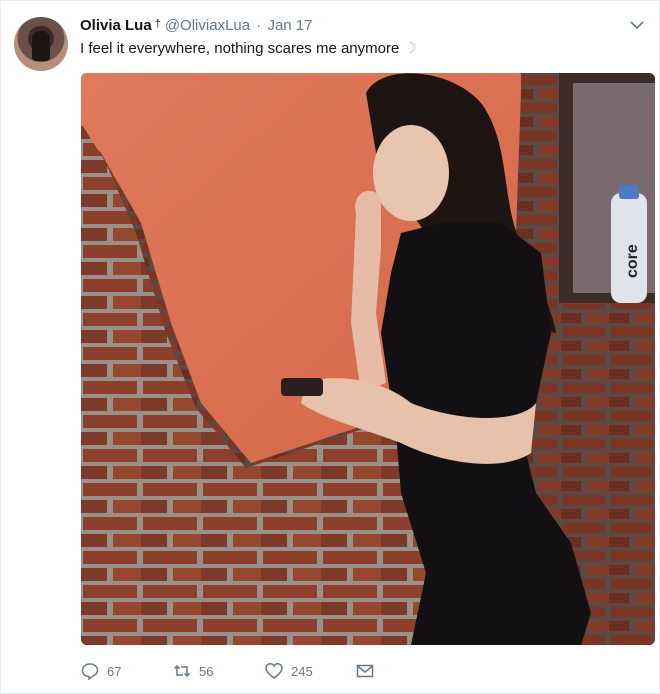 The image size is (660, 694). Describe the element at coordinates (101, 671) in the screenshot. I see `reply-button: 67` at that location.